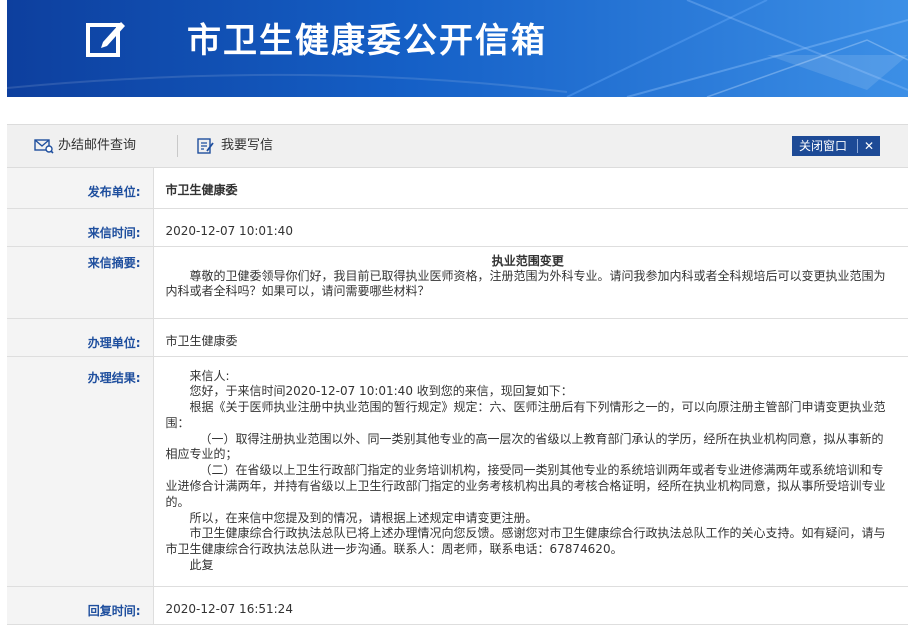 The width and height of the screenshot is (915, 633). I want to click on close-window-button: 关闭窗口 ✕, so click(836, 146).